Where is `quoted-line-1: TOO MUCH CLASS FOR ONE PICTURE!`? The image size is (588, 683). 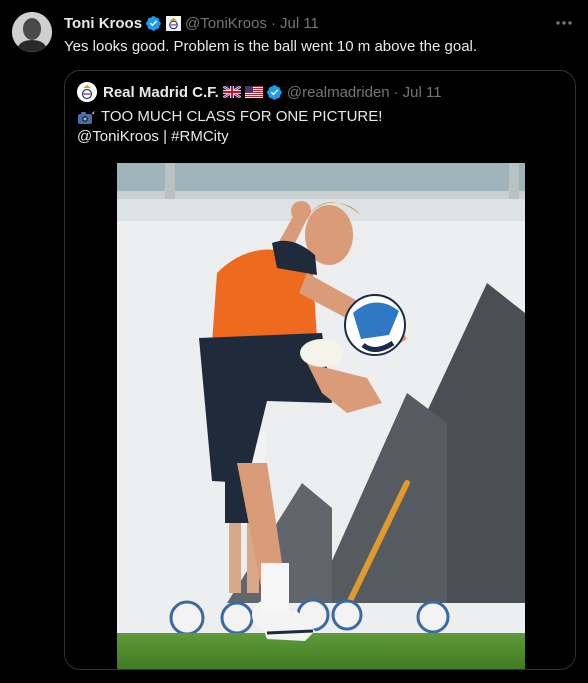 quoted-line-1: TOO MUCH CLASS FOR ONE PICTURE! is located at coordinates (242, 116).